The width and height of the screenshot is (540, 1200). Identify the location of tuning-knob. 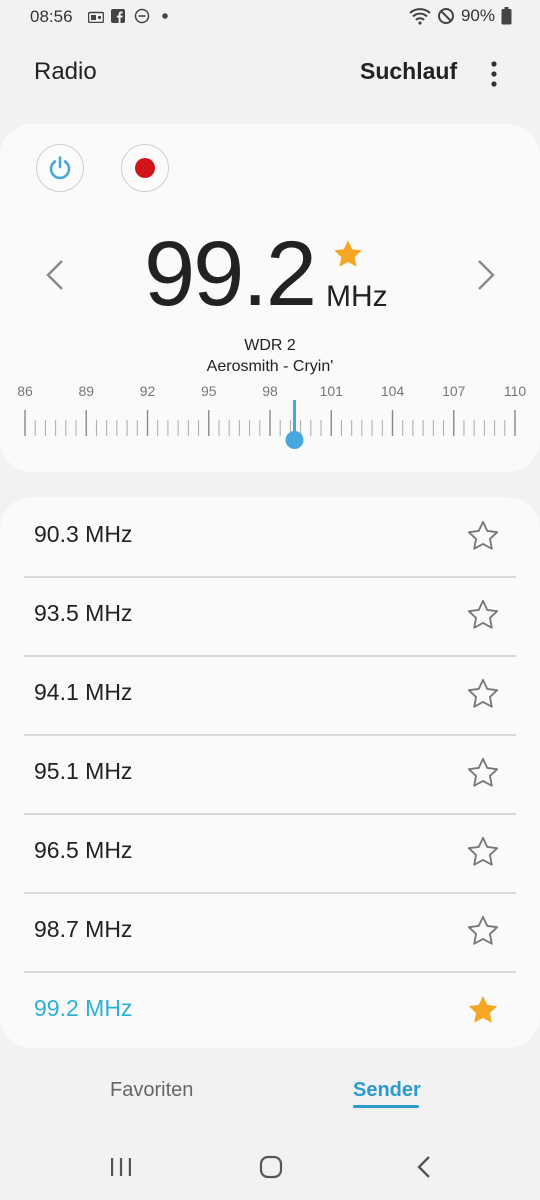
(294, 440).